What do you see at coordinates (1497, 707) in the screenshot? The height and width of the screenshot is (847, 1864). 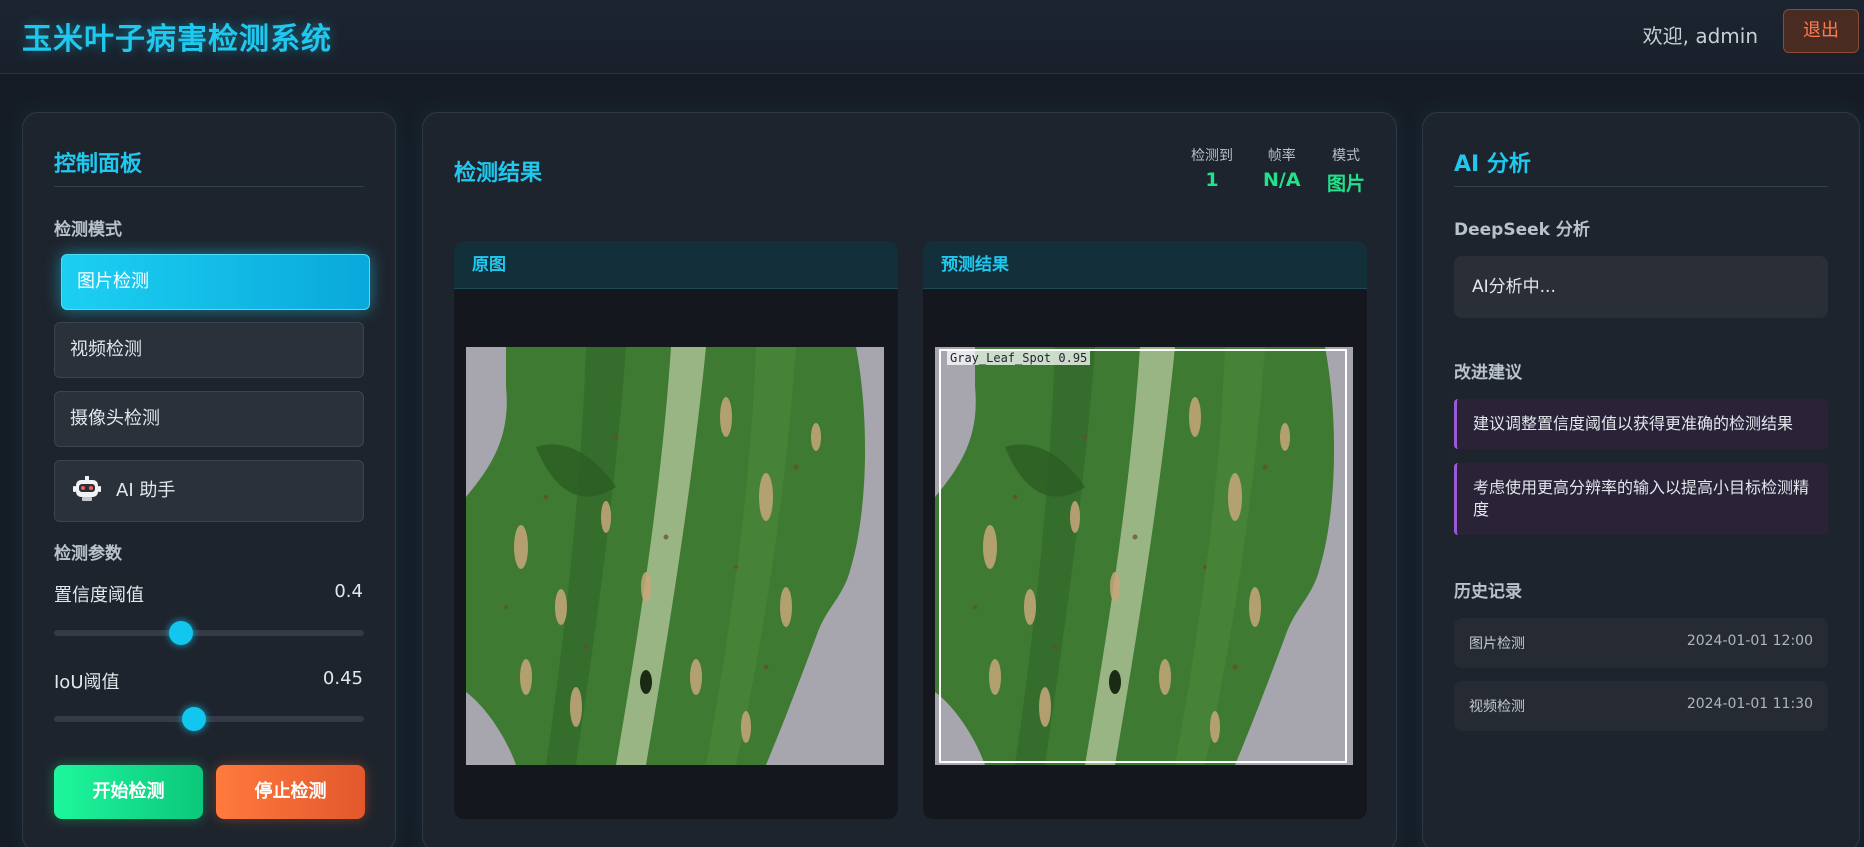 I see `history-item-type: 视频检测` at bounding box center [1497, 707].